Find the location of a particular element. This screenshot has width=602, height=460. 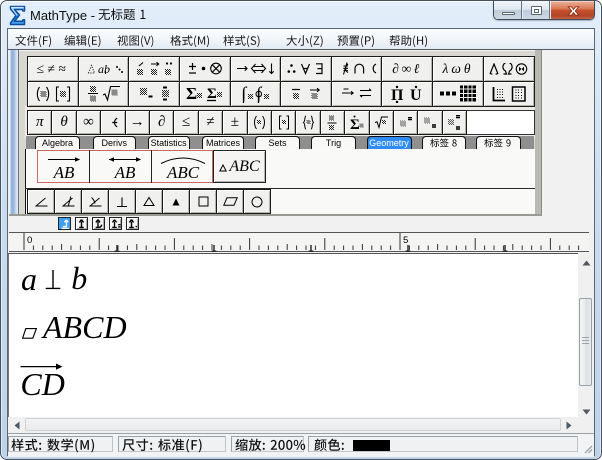

svg-text: Π is located at coordinates (397, 95).